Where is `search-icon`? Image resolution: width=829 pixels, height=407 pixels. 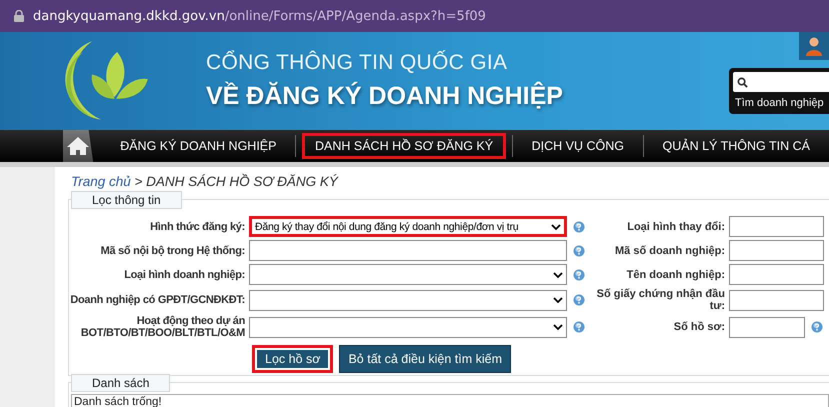 search-icon is located at coordinates (742, 82).